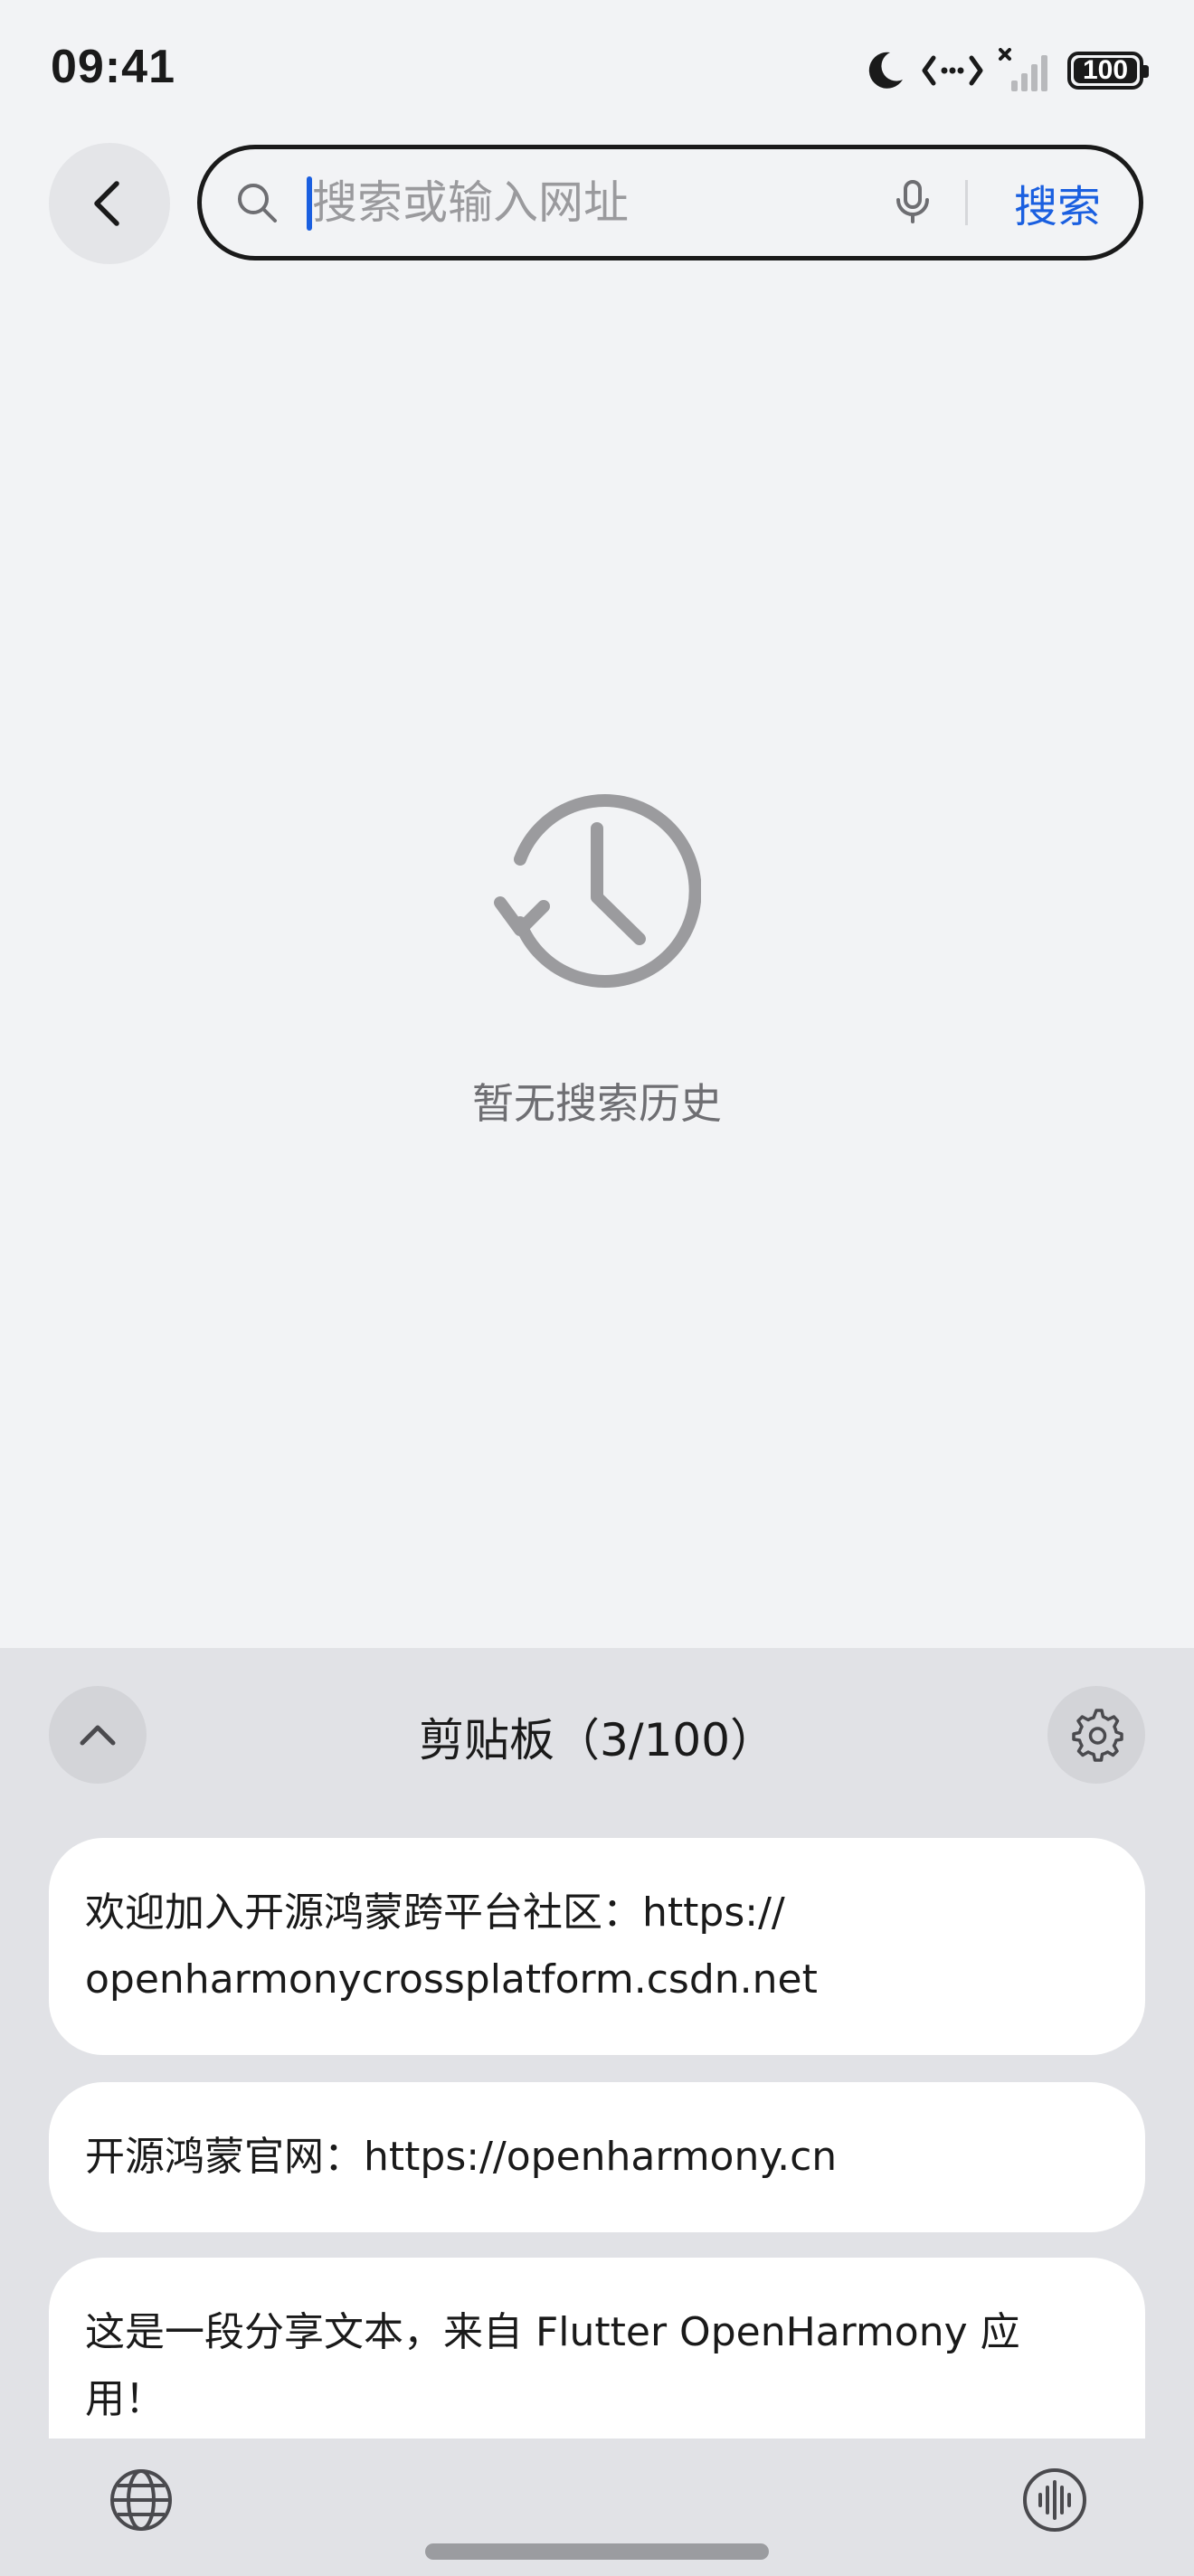 The image size is (1194, 2576). I want to click on globe-icon, so click(141, 2500).